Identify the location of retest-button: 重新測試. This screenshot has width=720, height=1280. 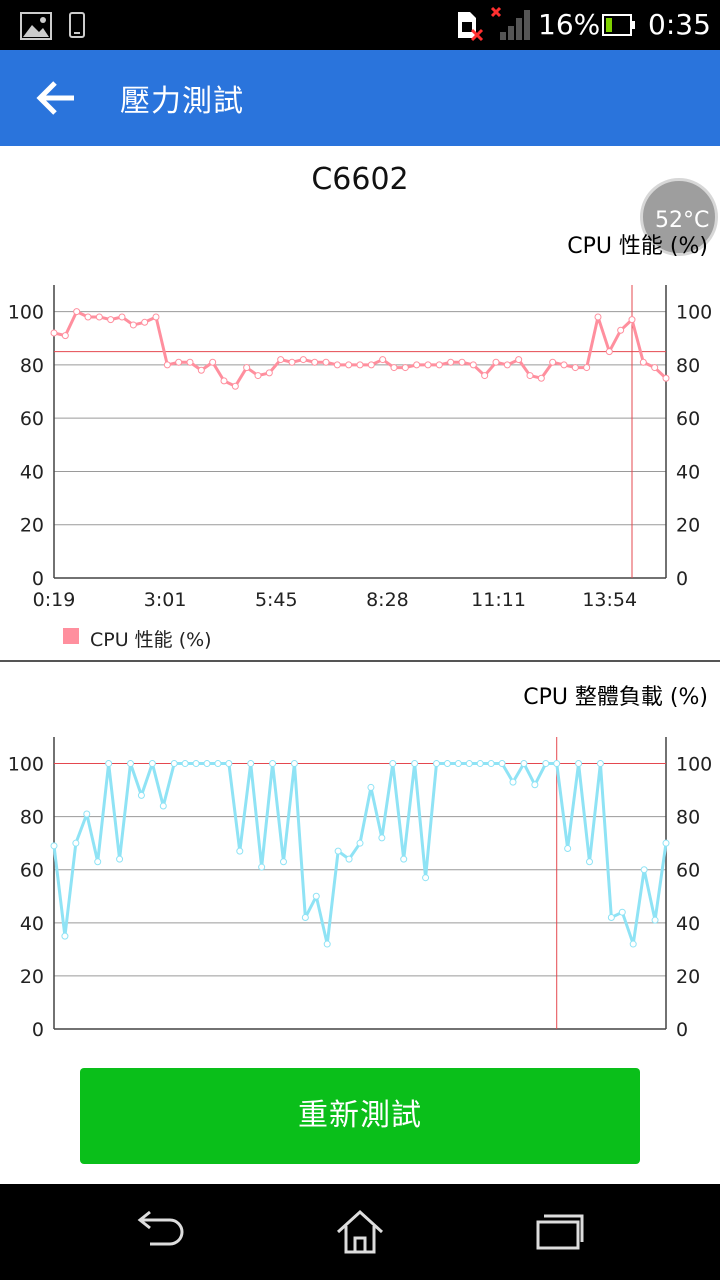
(360, 1116).